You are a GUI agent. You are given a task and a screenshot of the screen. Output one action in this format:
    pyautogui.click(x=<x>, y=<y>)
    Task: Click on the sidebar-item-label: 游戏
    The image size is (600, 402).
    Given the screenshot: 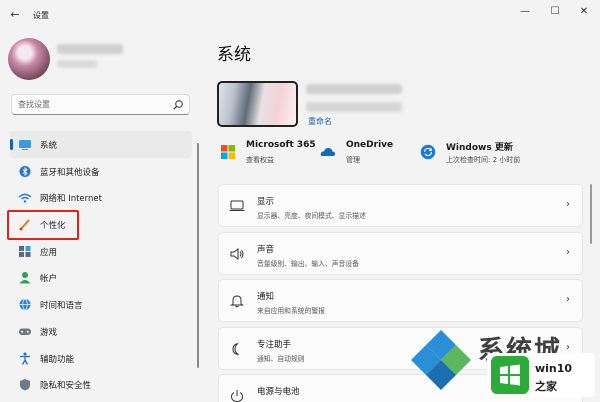 What is the action you would take?
    pyautogui.click(x=49, y=332)
    